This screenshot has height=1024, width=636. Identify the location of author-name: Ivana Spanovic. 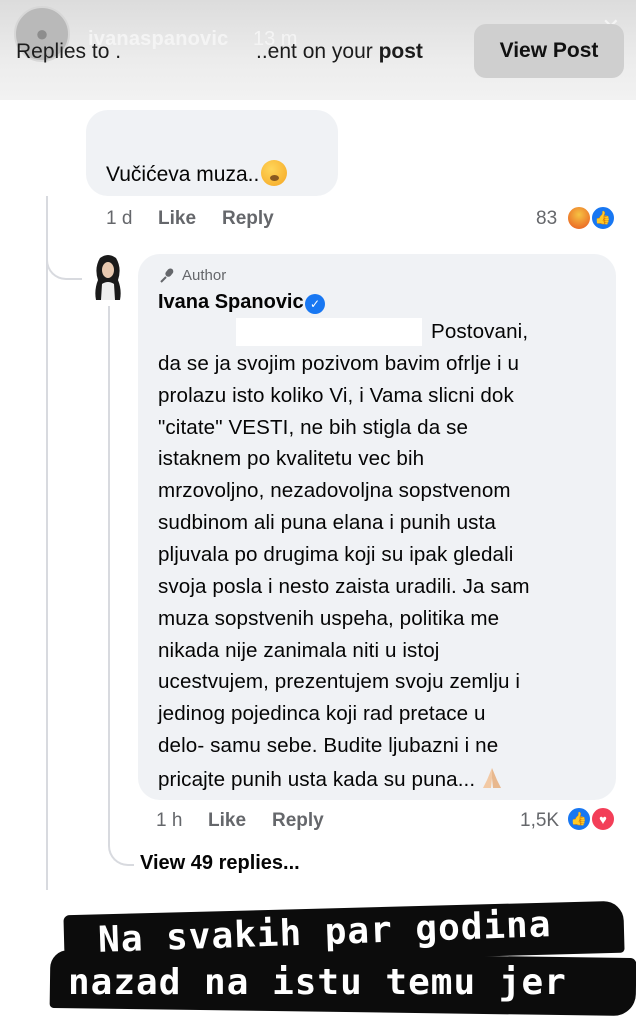
(231, 302).